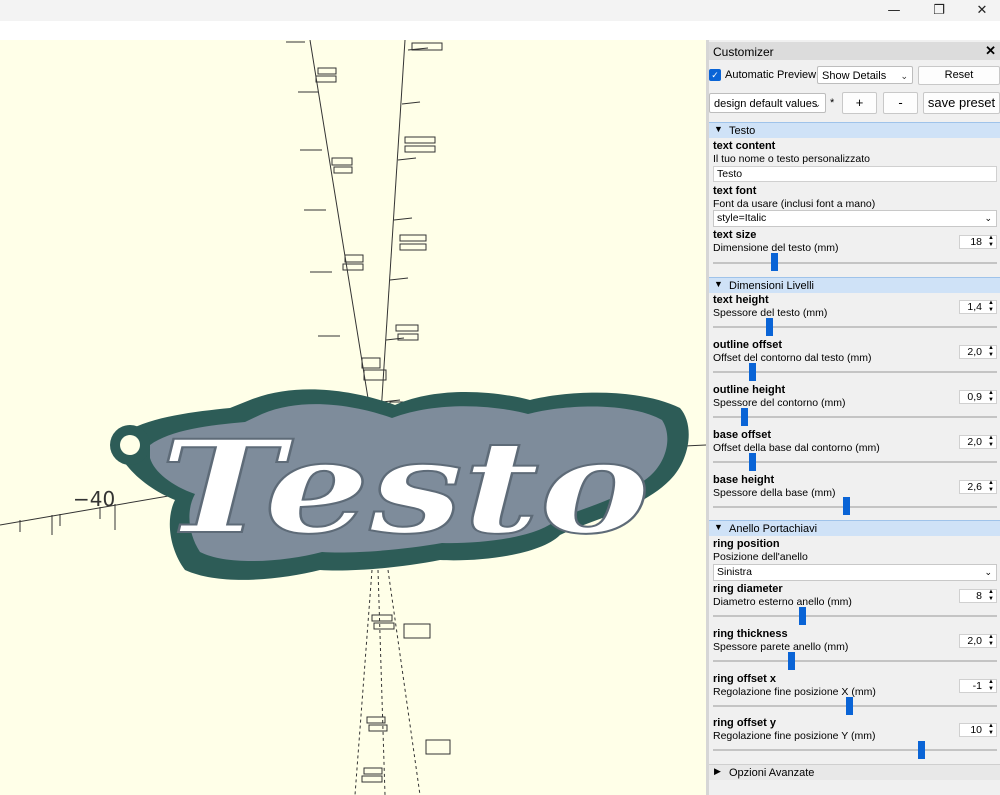  Describe the element at coordinates (847, 506) in the screenshot. I see `base-height-slider-handle` at that location.